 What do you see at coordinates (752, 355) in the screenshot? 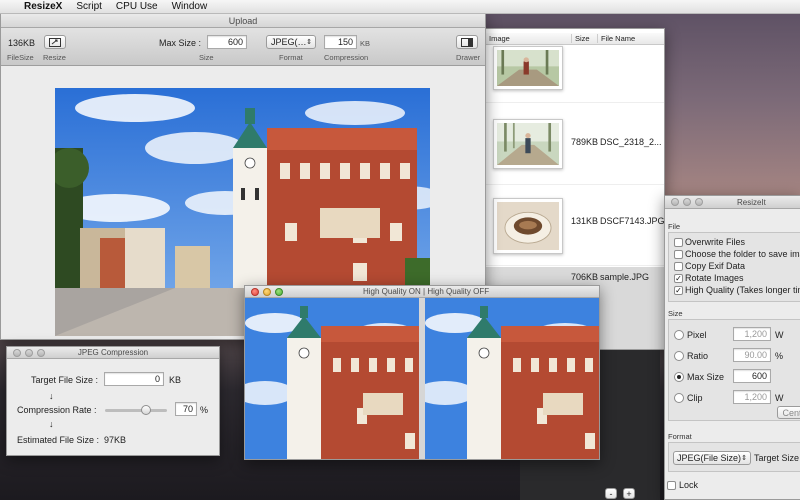
I see `ratio-input: 90.00` at bounding box center [752, 355].